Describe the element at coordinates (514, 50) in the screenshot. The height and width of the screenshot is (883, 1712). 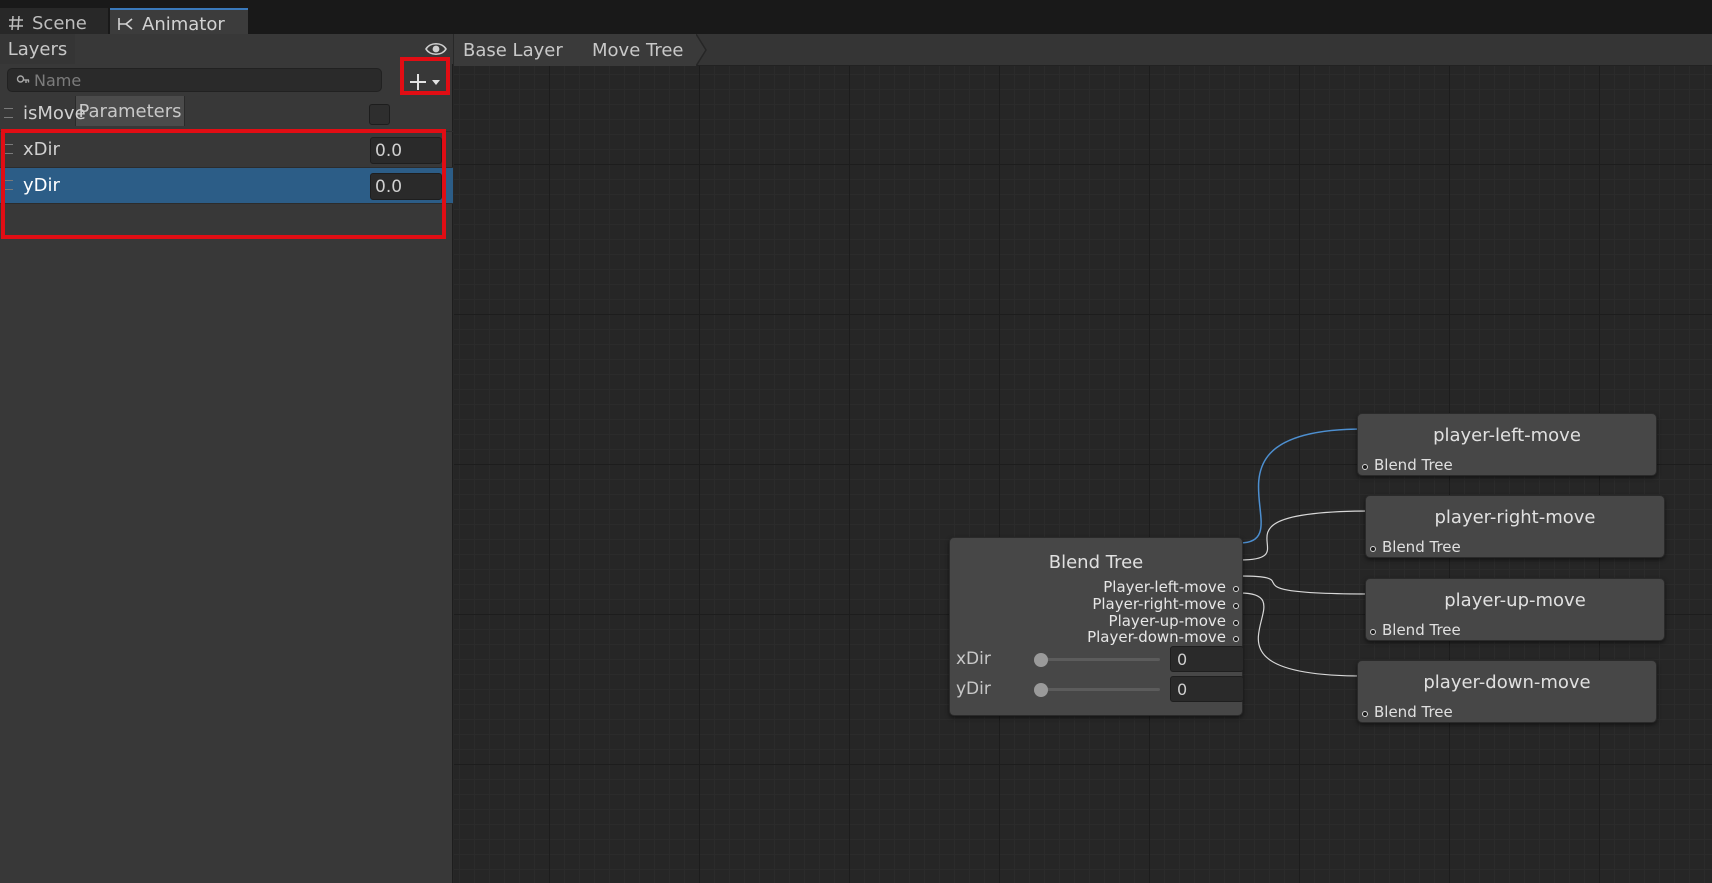
I see `breadcrumb-base-layer: Base Layer` at that location.